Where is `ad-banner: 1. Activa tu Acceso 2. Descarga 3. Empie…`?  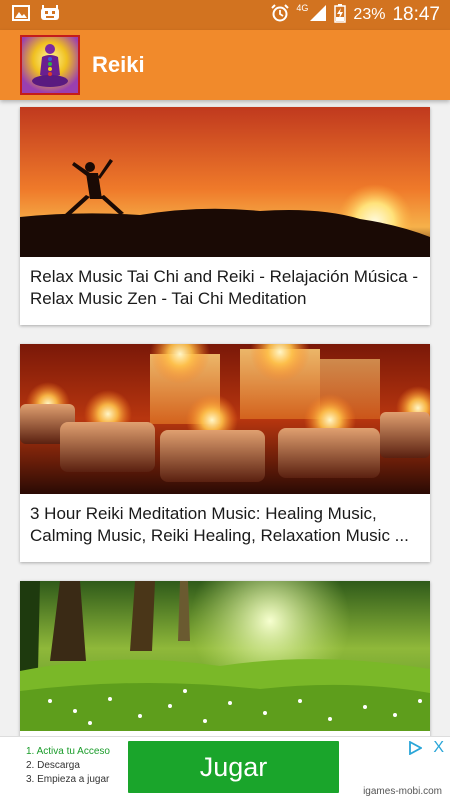
ad-banner: 1. Activa tu Acceso 2. Descarga 3. Empie… is located at coordinates (225, 768).